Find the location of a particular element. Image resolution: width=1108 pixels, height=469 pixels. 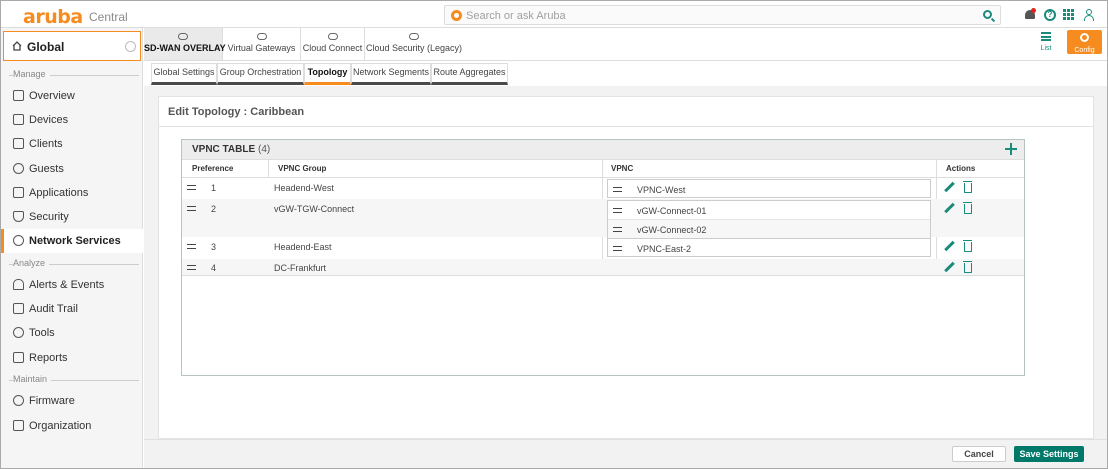

column-header-preference: Preference is located at coordinates (213, 168).